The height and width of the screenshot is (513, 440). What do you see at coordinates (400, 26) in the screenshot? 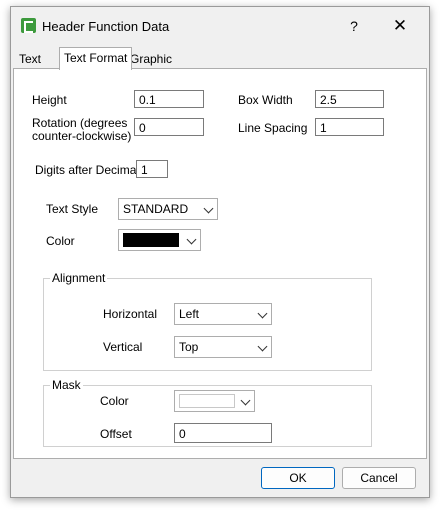
I see `close-icon: ✕` at bounding box center [400, 26].